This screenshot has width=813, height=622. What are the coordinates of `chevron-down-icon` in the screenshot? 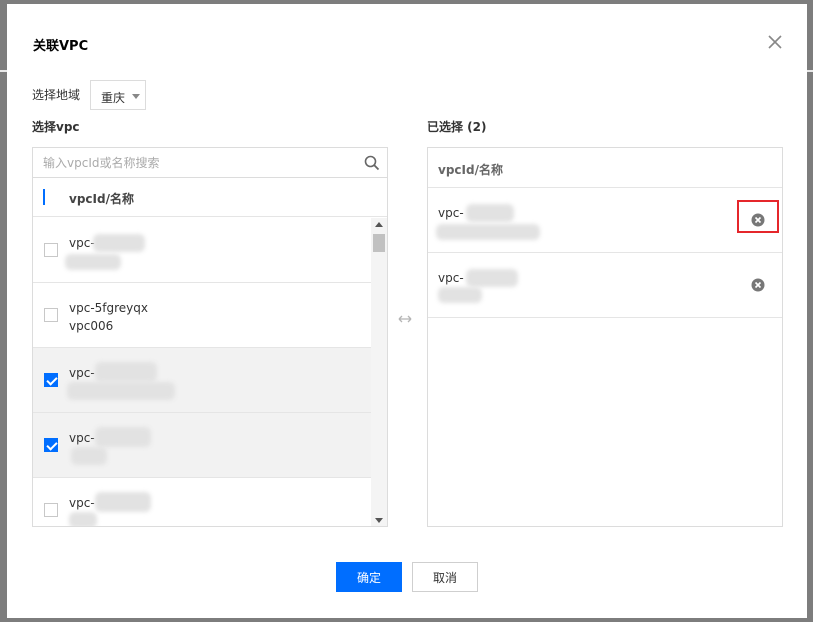 It's located at (136, 96).